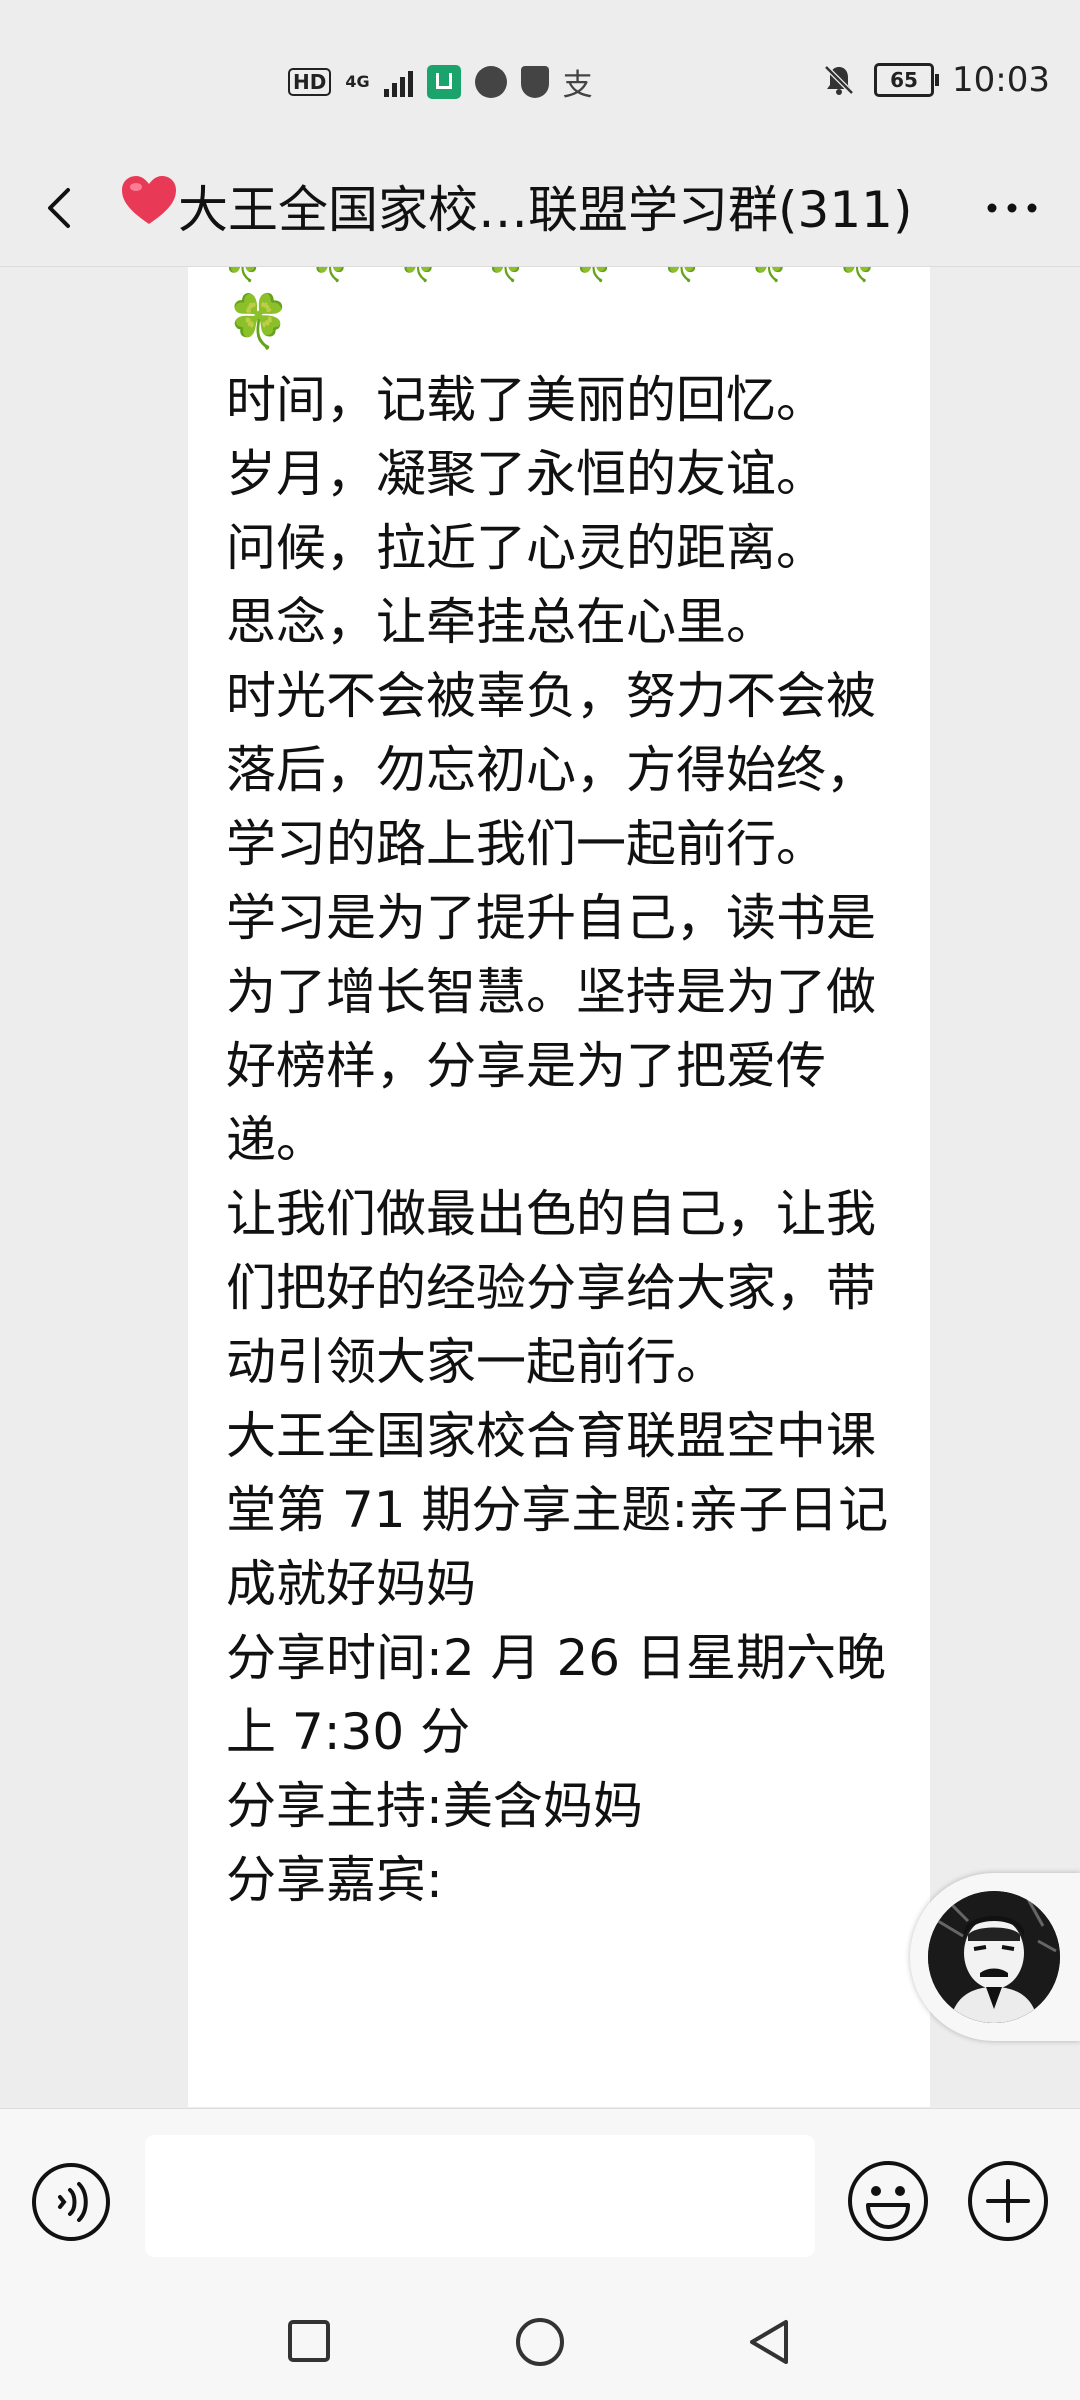  Describe the element at coordinates (568, 274) in the screenshot. I see `clover-row: 🍀🍀🍀🍀🍀🍀🍀🍀` at that location.